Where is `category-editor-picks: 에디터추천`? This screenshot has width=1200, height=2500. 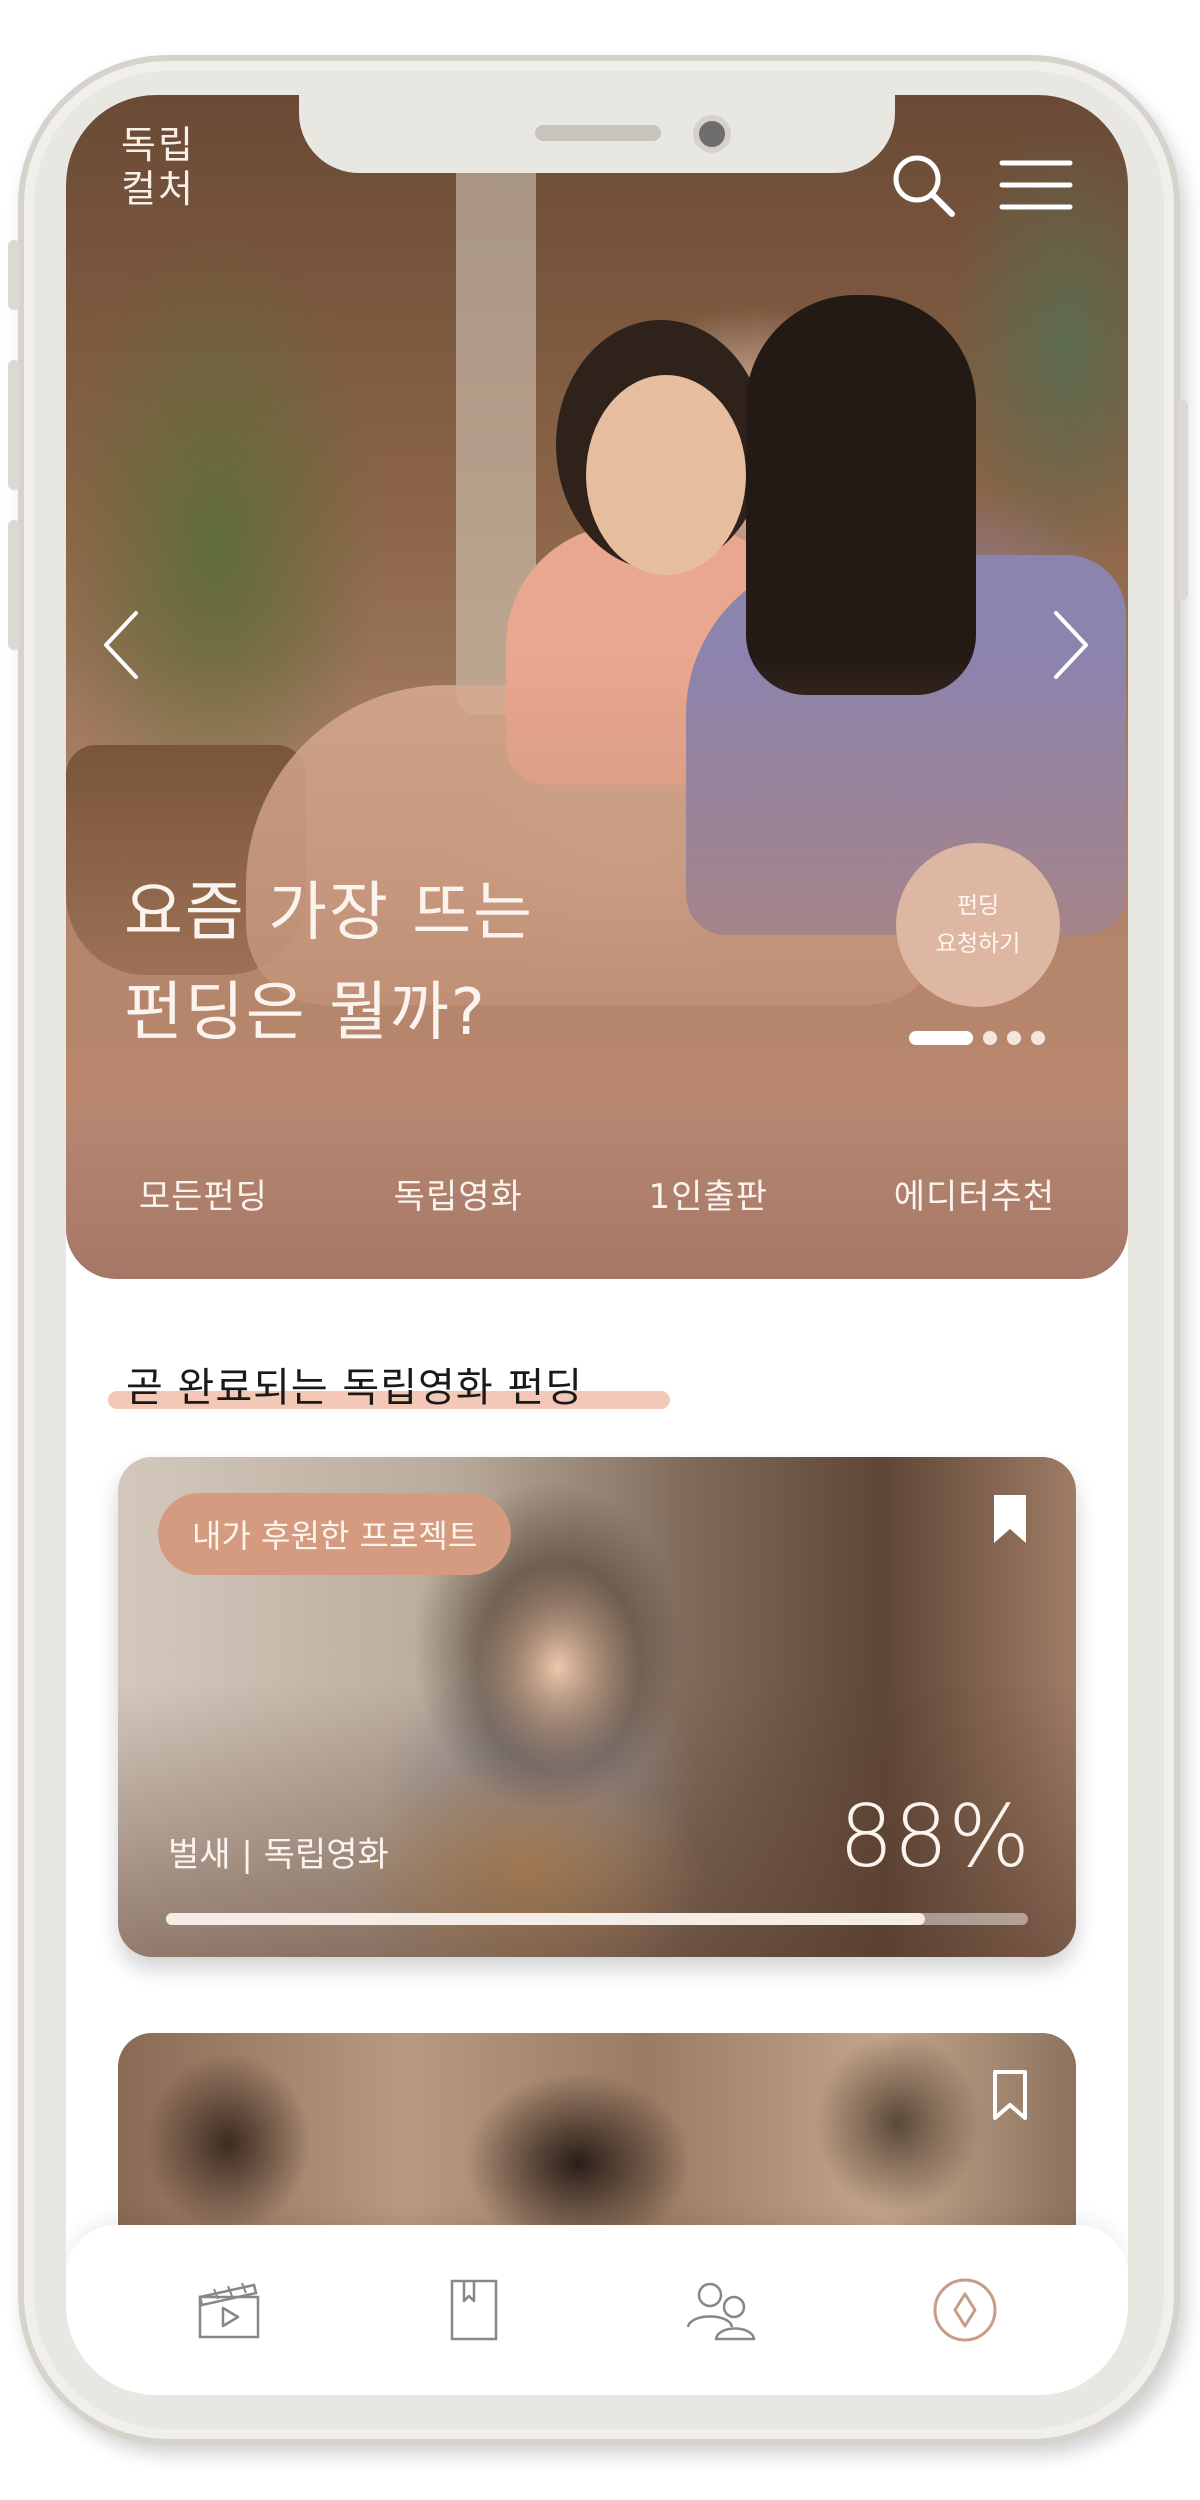
category-editor-picks: 에디터추천 is located at coordinates (974, 1193).